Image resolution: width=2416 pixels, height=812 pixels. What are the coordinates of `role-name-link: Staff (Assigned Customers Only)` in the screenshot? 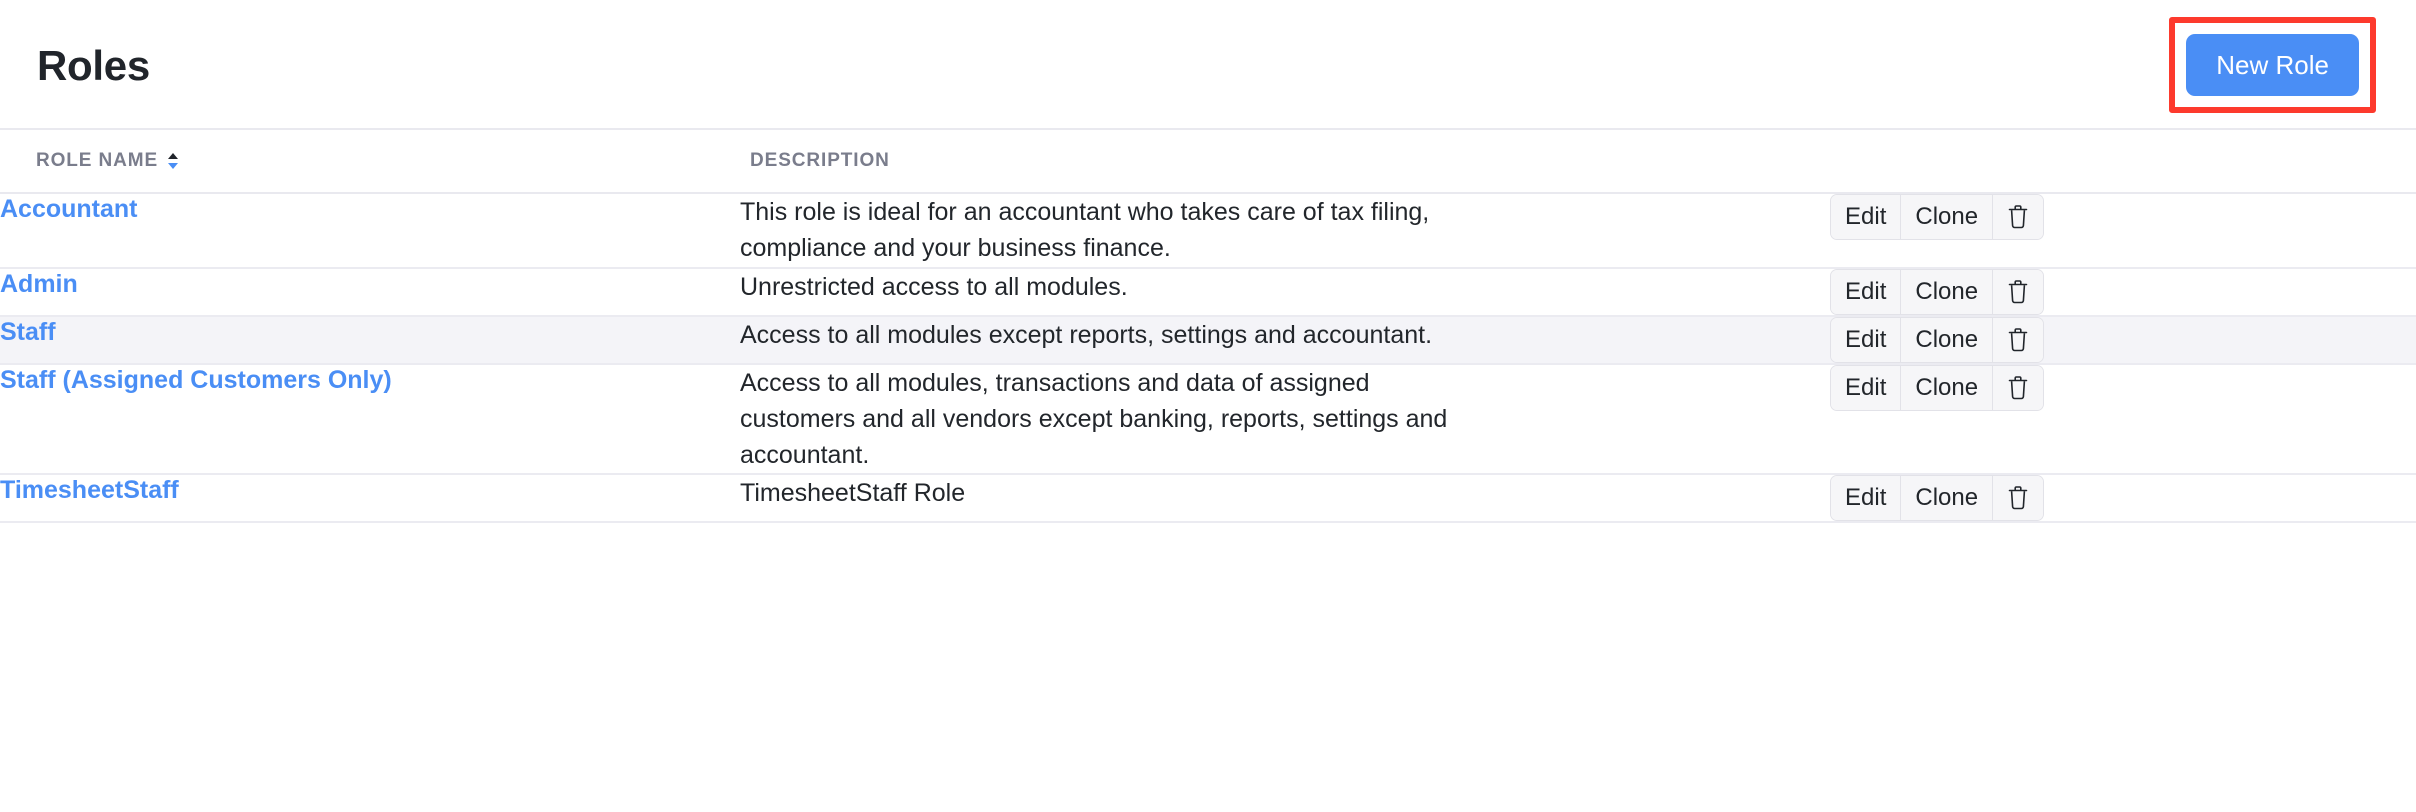 It's located at (196, 380).